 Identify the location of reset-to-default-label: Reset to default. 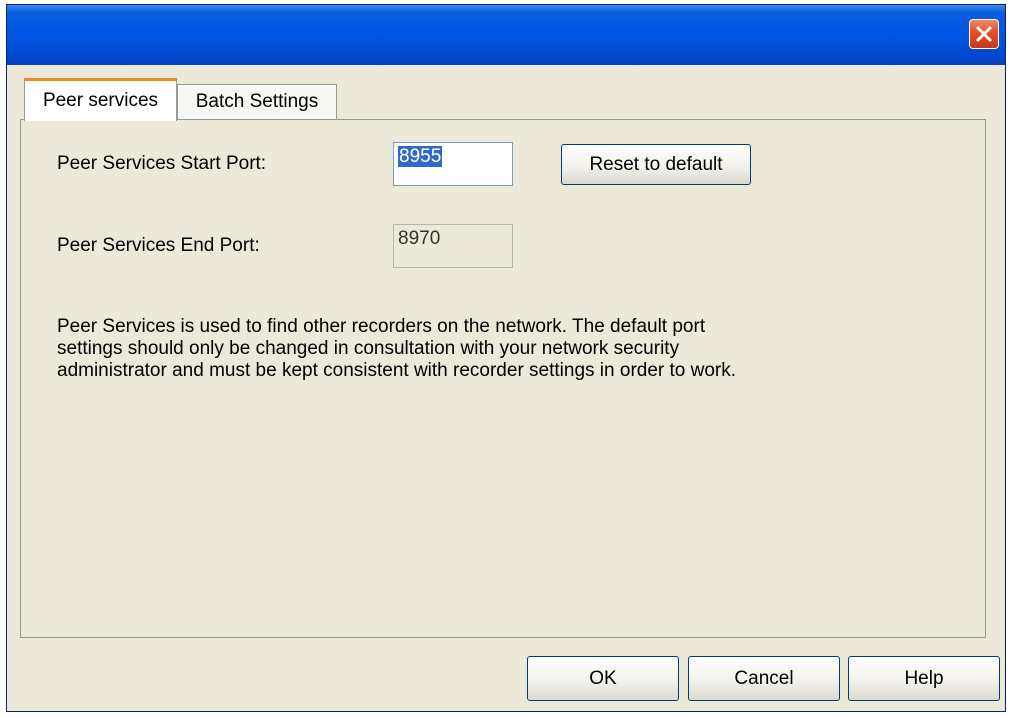
(656, 164).